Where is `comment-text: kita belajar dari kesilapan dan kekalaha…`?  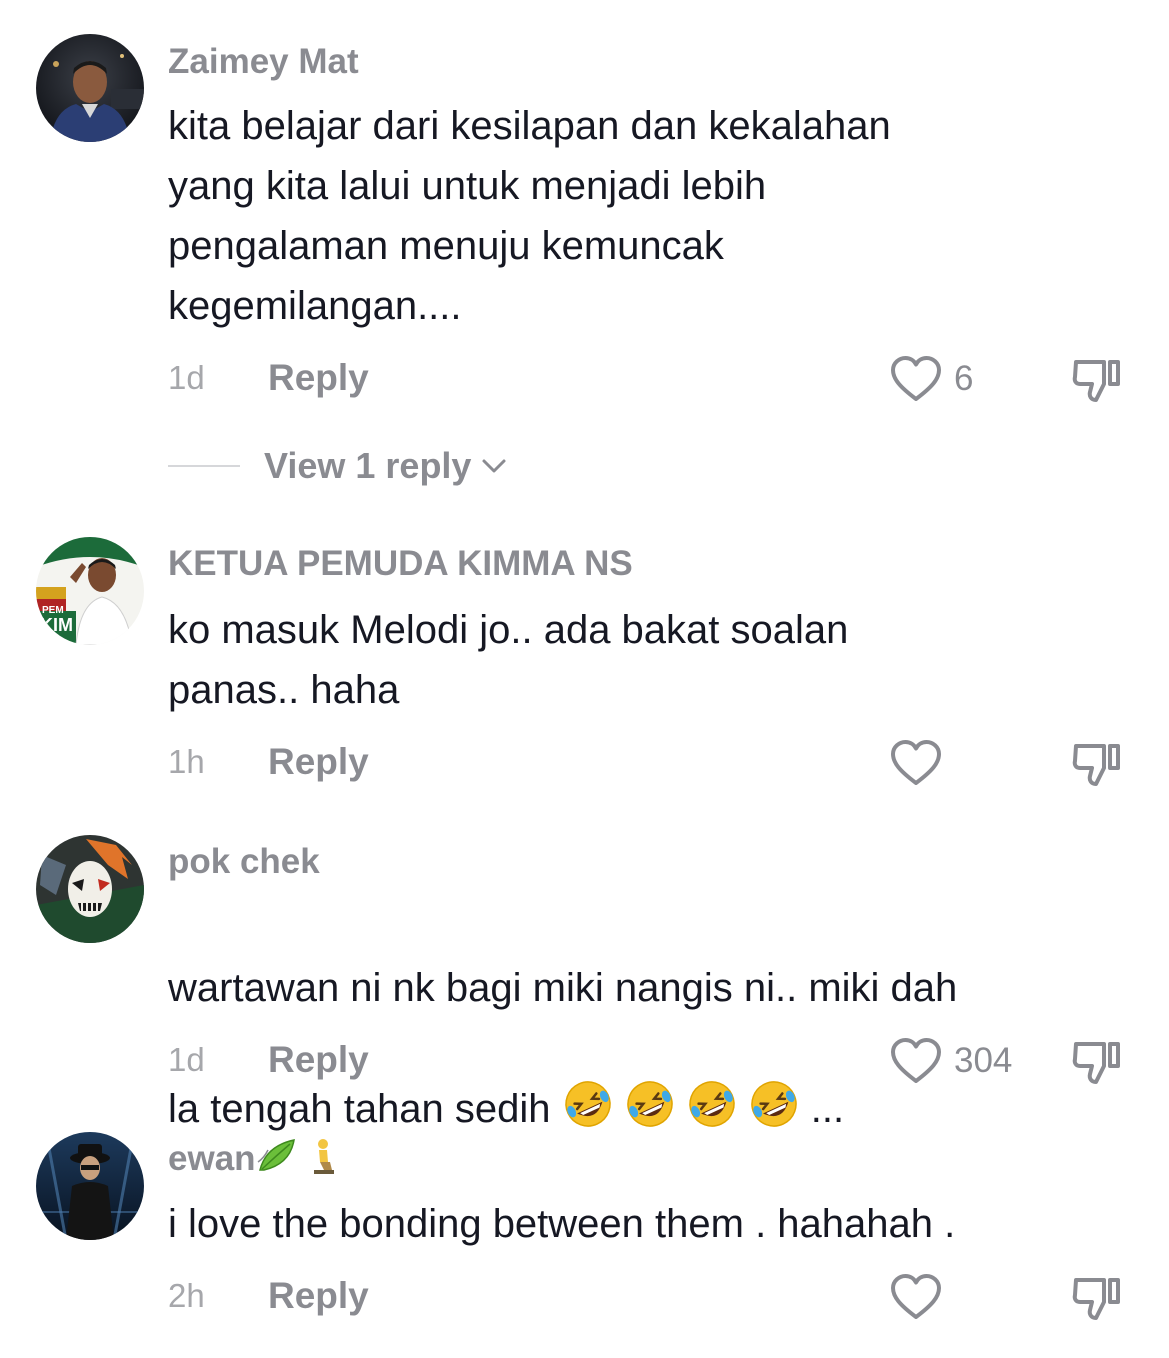 comment-text: kita belajar dari kesilapan dan kekalaha… is located at coordinates (529, 216).